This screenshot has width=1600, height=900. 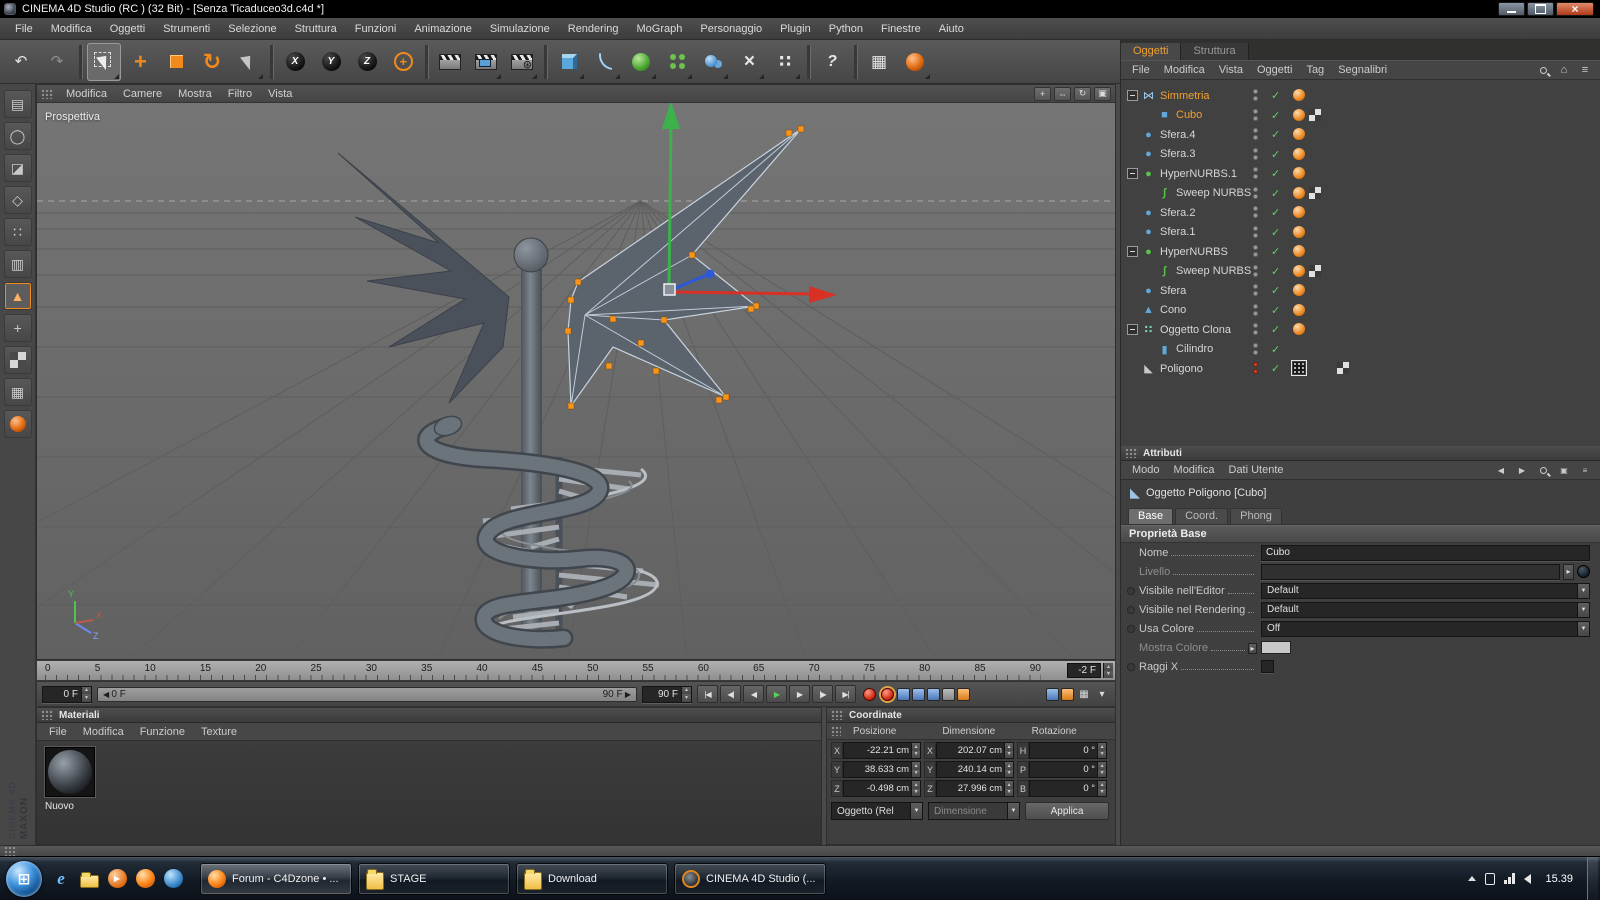 What do you see at coordinates (1360, 155) in the screenshot?
I see `object-row: Sfera.3` at bounding box center [1360, 155].